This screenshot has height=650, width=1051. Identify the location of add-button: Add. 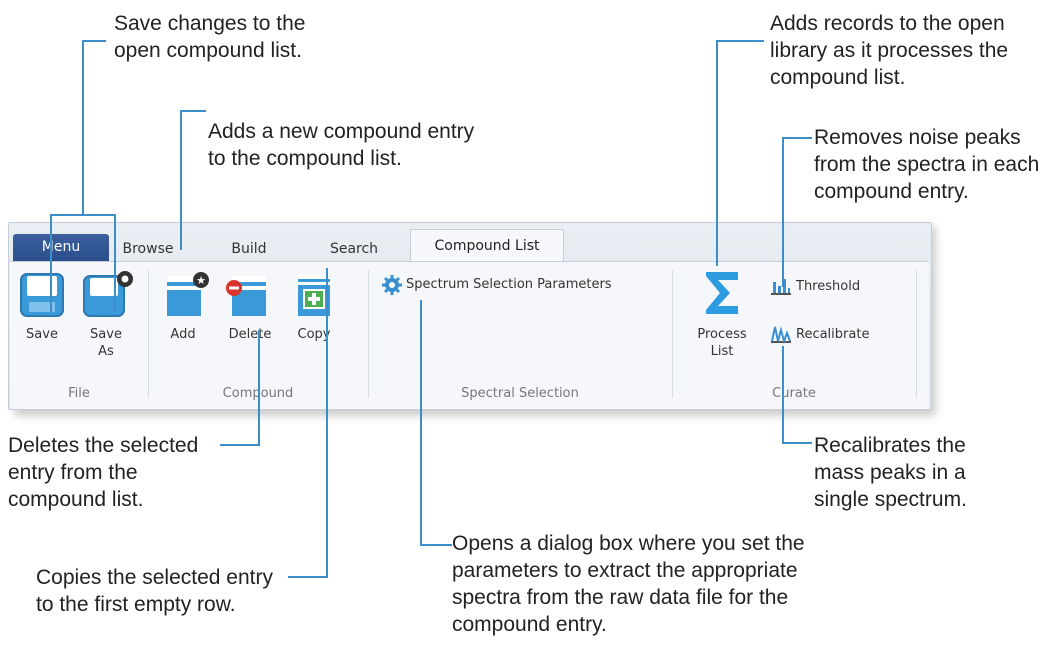
(183, 334).